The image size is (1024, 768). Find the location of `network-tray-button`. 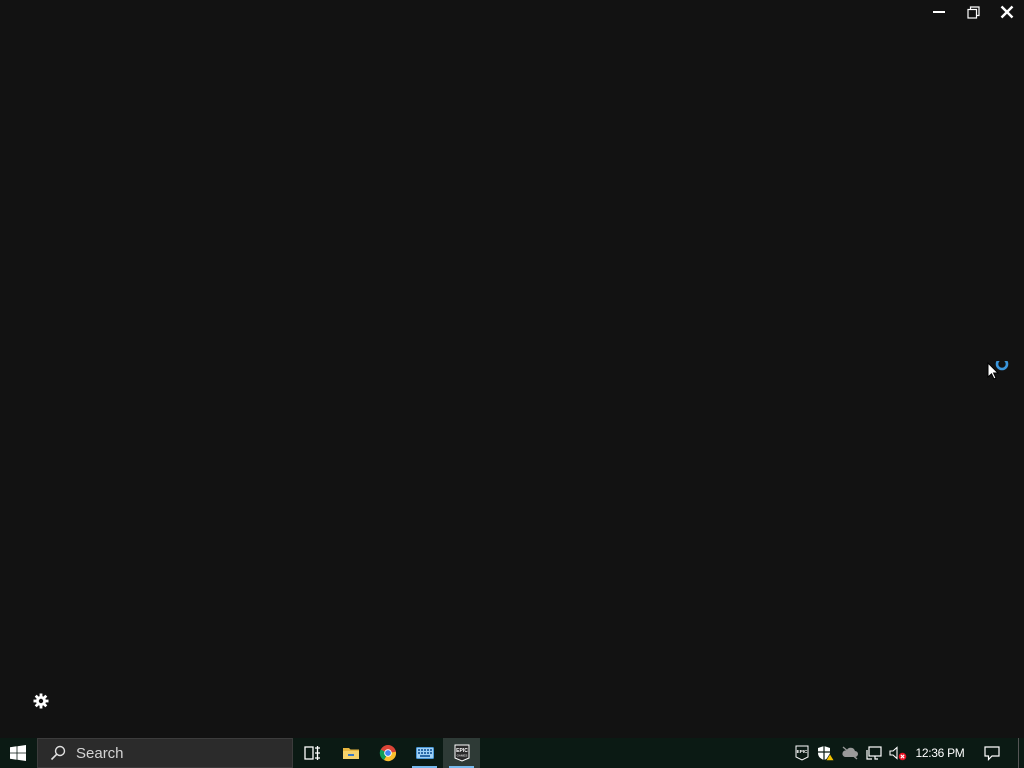

network-tray-button is located at coordinates (874, 753).